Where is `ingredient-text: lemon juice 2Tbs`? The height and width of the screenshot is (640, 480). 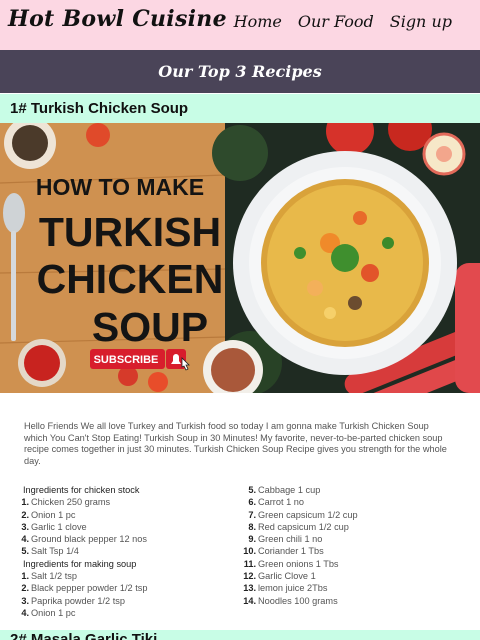
ingredient-text: lemon juice 2Tbs is located at coordinates (293, 588).